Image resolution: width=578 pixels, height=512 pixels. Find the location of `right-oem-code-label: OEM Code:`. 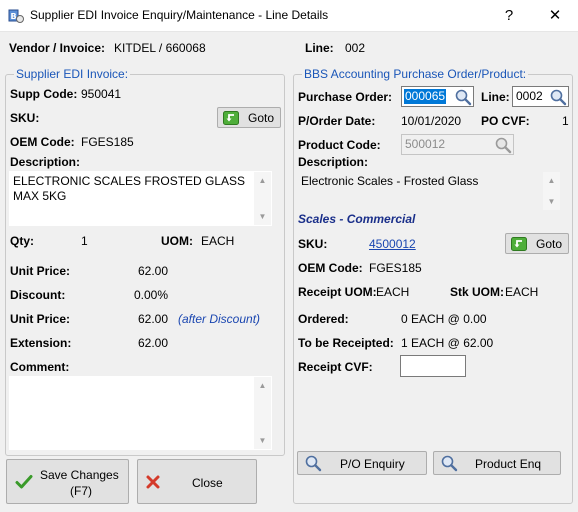

right-oem-code-label: OEM Code: is located at coordinates (330, 268).